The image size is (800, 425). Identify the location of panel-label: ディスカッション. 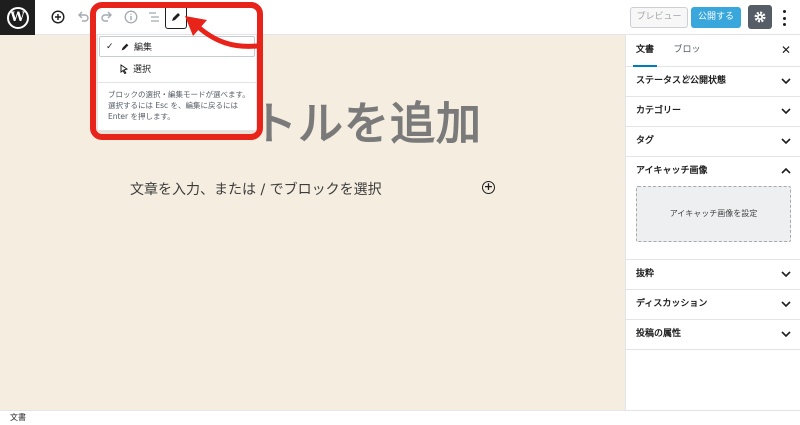
(672, 304).